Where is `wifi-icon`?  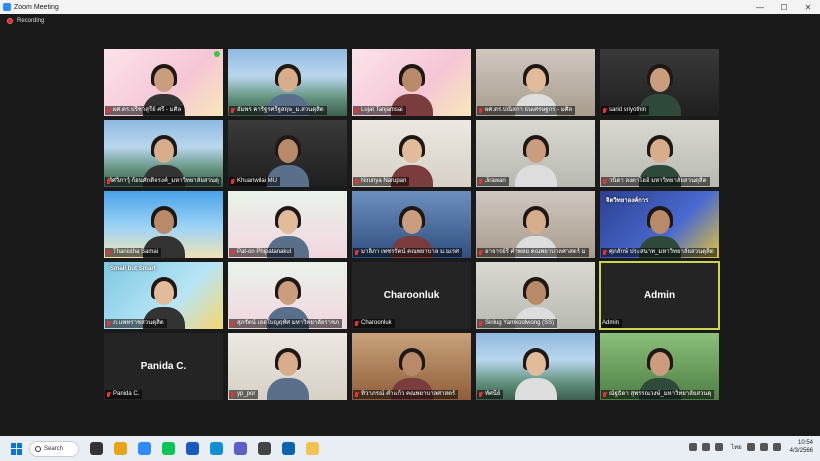
wifi-icon is located at coordinates (750, 447).